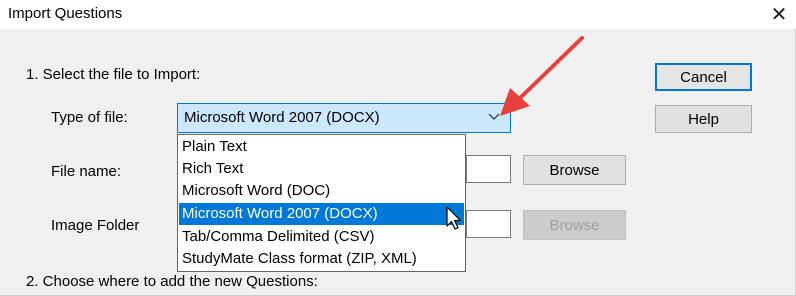 This screenshot has width=796, height=296. Describe the element at coordinates (321, 169) in the screenshot. I see `dropdown-option-rich-text: Rich Text` at that location.